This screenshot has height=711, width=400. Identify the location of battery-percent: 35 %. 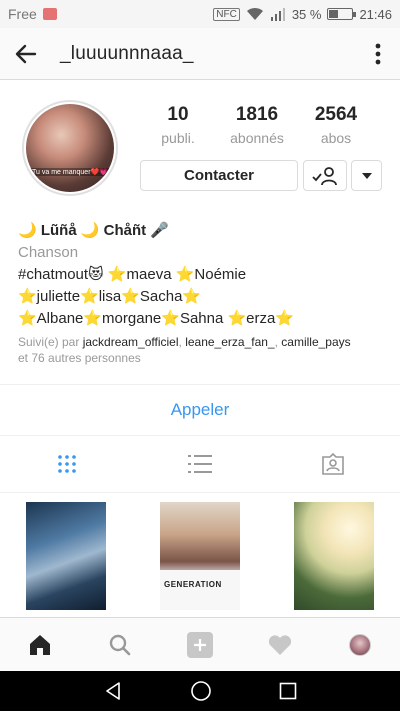
(306, 14).